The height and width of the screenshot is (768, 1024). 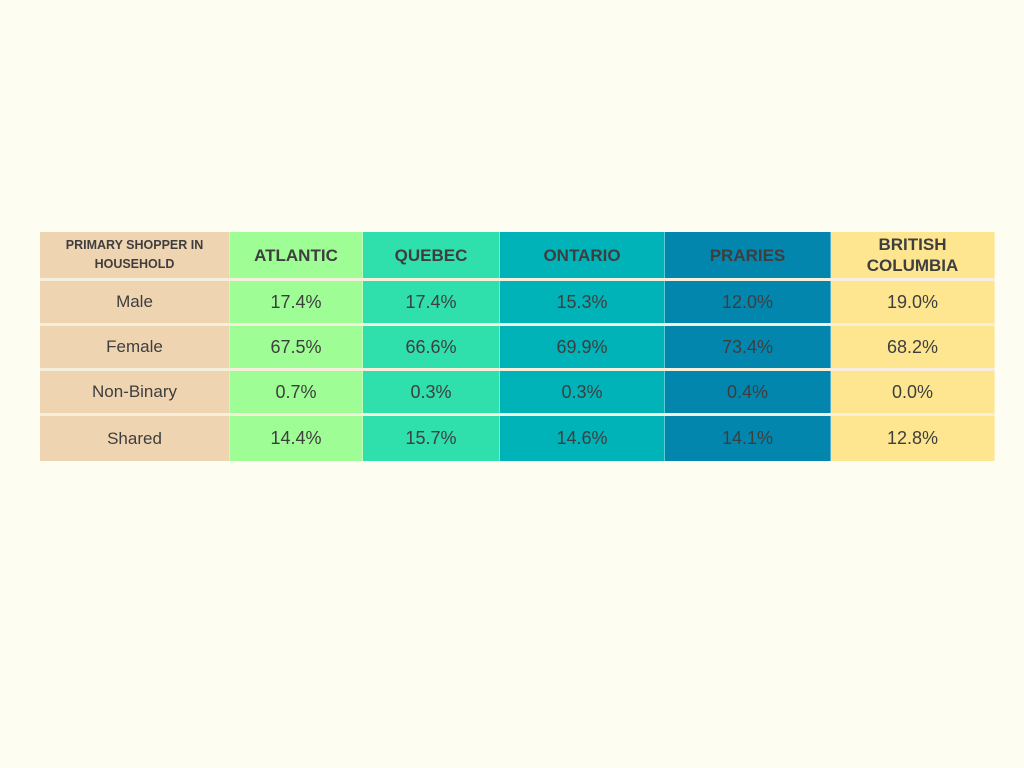 What do you see at coordinates (431, 392) in the screenshot?
I see `cell-quebec: 0.3%` at bounding box center [431, 392].